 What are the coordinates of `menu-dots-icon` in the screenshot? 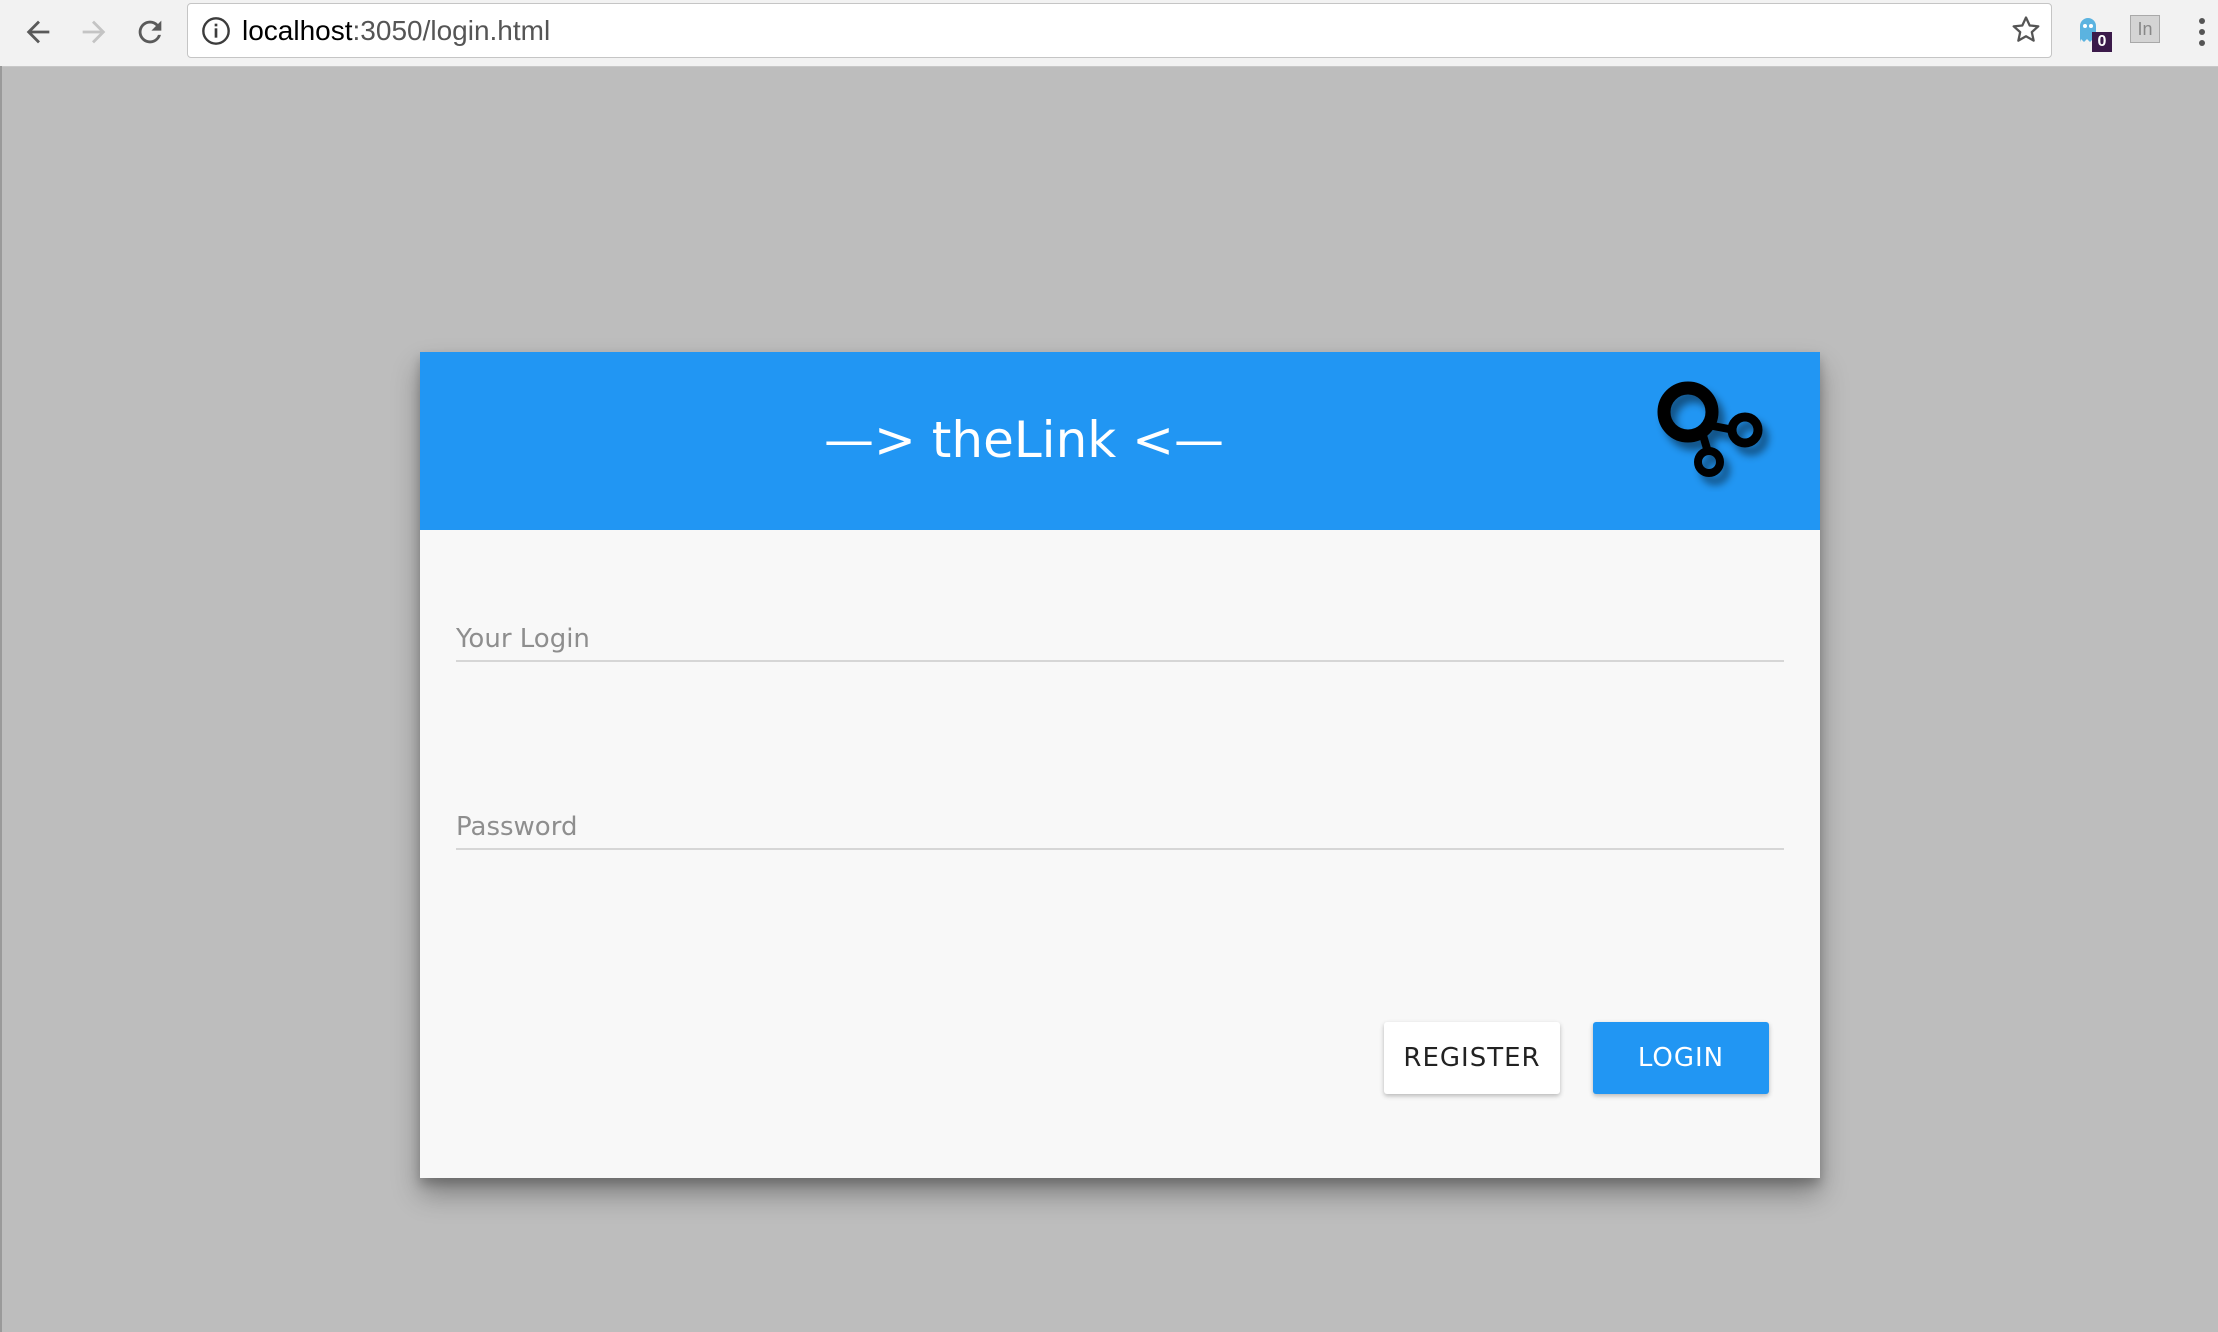 It's located at (2202, 32).